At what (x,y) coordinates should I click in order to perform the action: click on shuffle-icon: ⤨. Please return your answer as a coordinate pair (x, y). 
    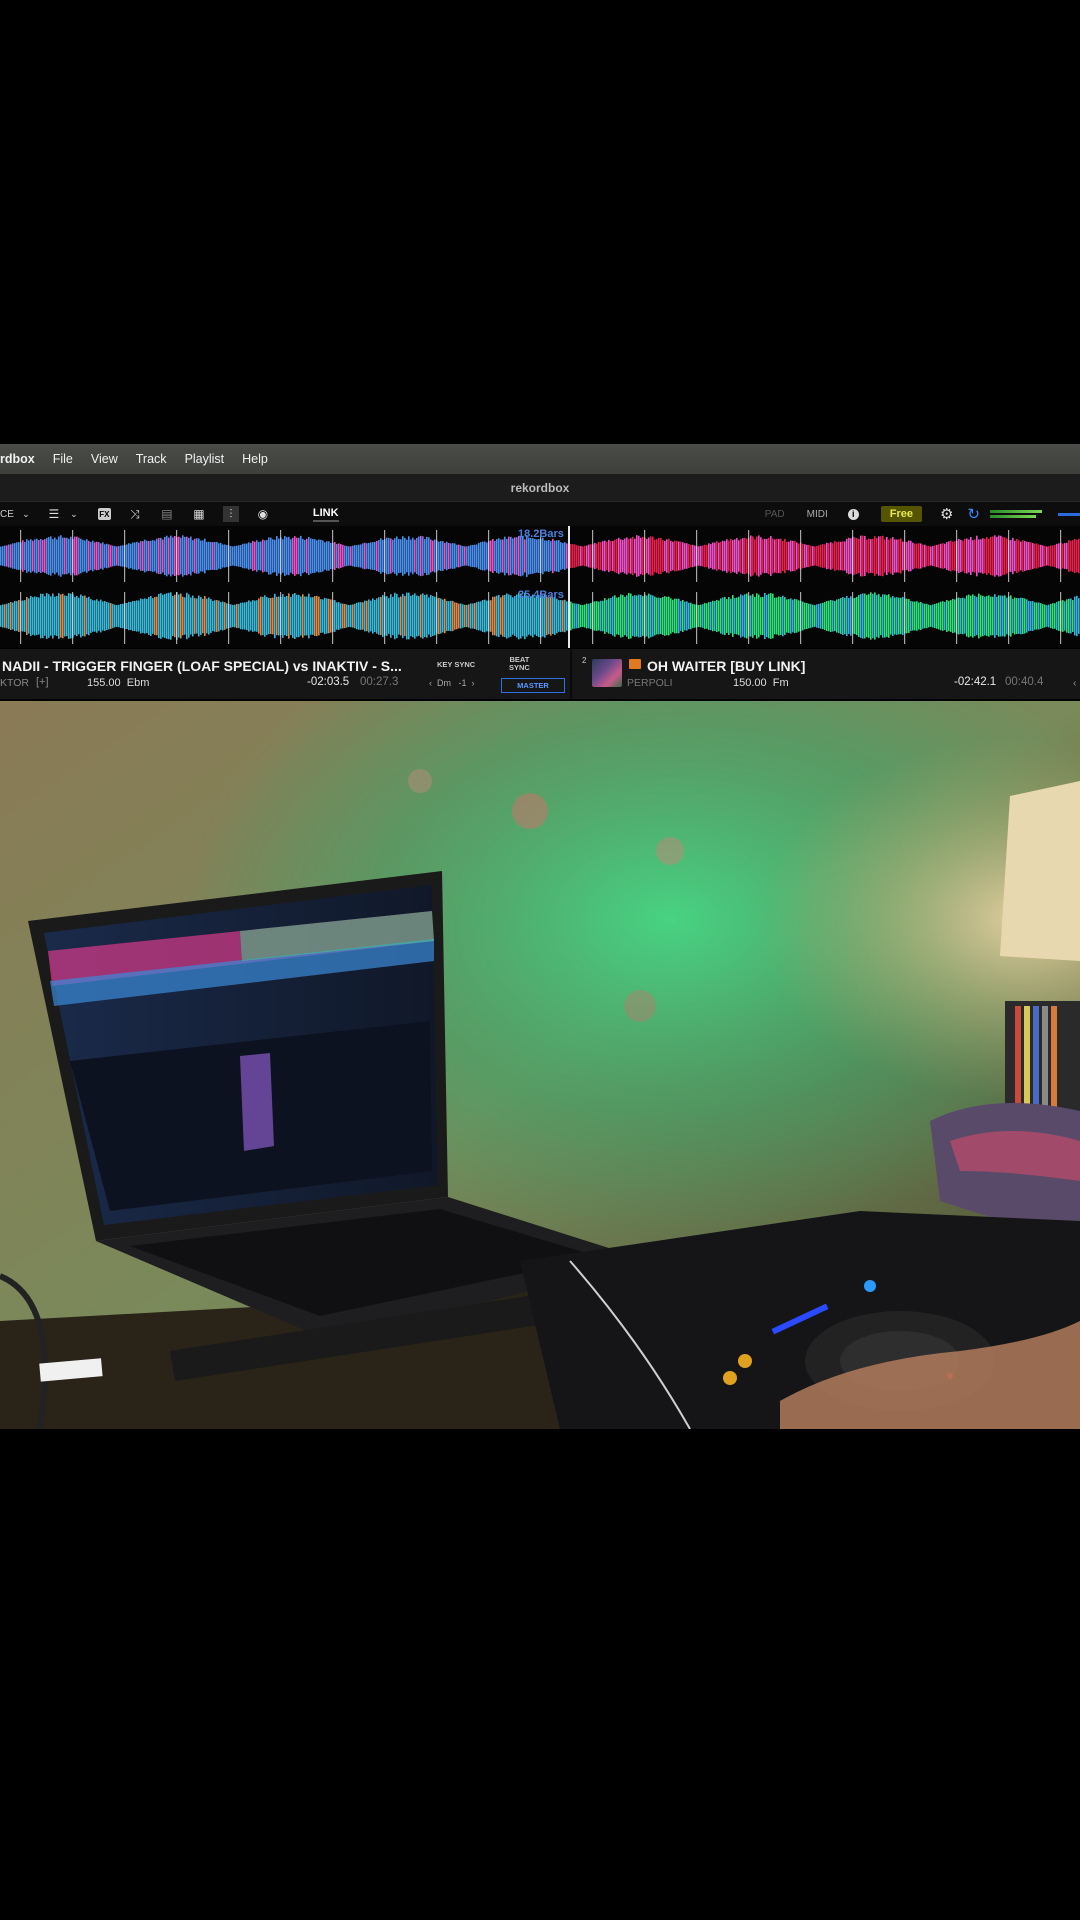
    Looking at the image, I should click on (135, 514).